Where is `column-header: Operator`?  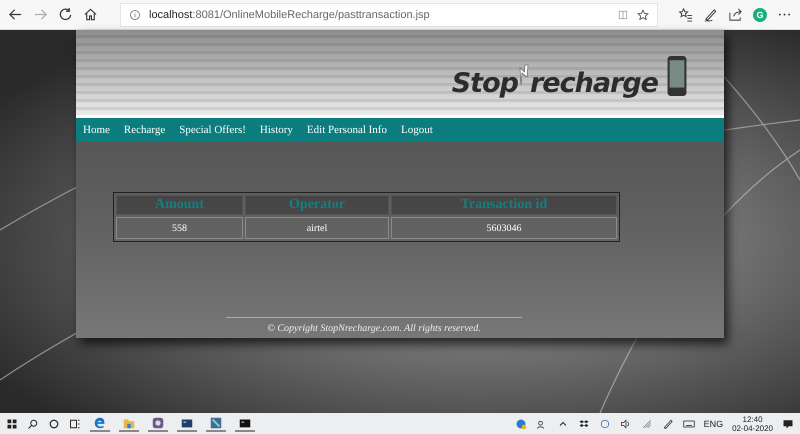
column-header: Operator is located at coordinates (317, 205).